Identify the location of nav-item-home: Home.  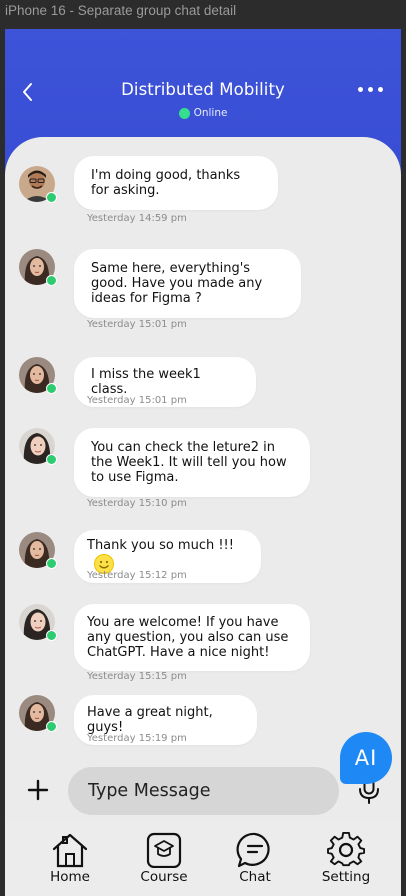
(70, 854).